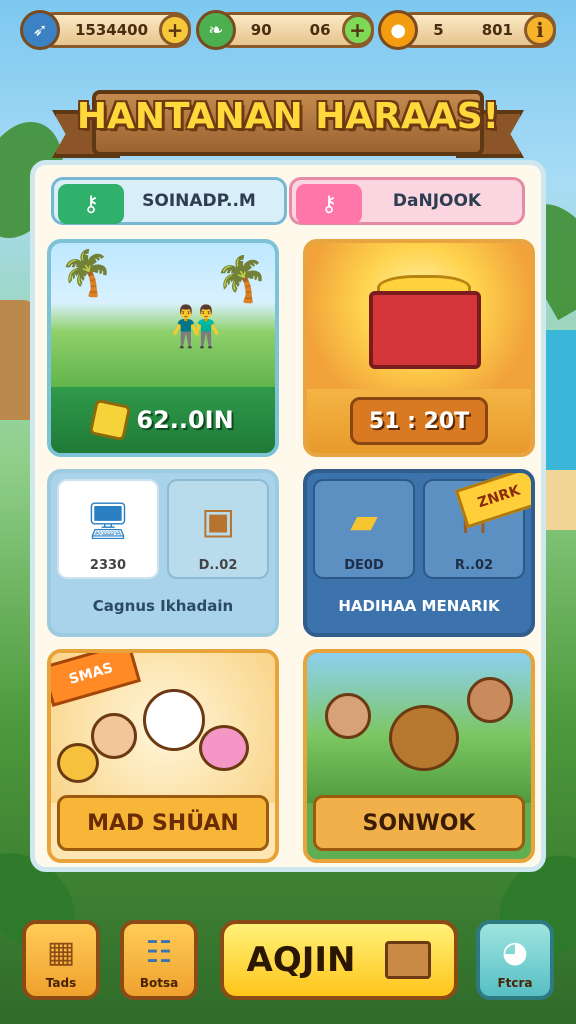  What do you see at coordinates (61, 983) in the screenshot?
I see `nav-label: Tads` at bounding box center [61, 983].